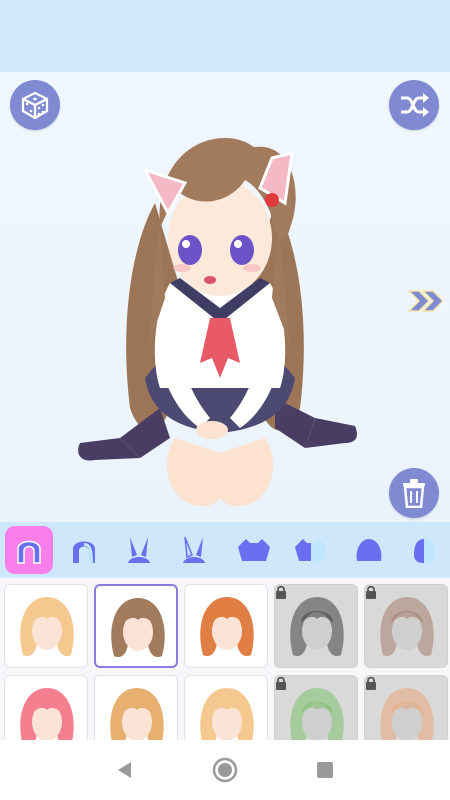 The width and height of the screenshot is (450, 800). I want to click on bunny-ears-icon, so click(139, 550).